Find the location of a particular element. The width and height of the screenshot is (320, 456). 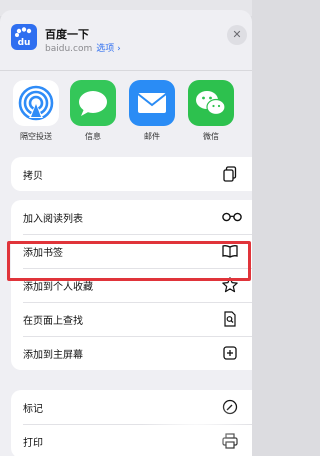

action-copy: 拷贝 is located at coordinates (131, 174).